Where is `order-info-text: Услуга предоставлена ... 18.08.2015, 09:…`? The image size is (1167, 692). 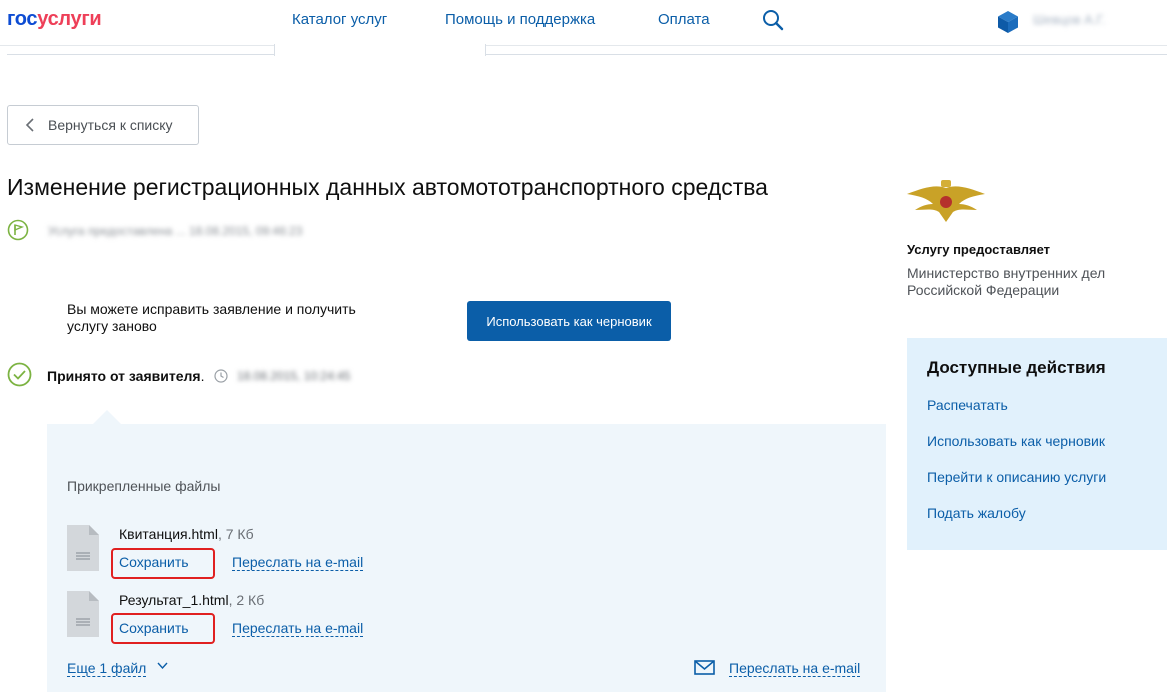 order-info-text: Услуга предоставлена ... 18.08.2015, 09:… is located at coordinates (175, 231).